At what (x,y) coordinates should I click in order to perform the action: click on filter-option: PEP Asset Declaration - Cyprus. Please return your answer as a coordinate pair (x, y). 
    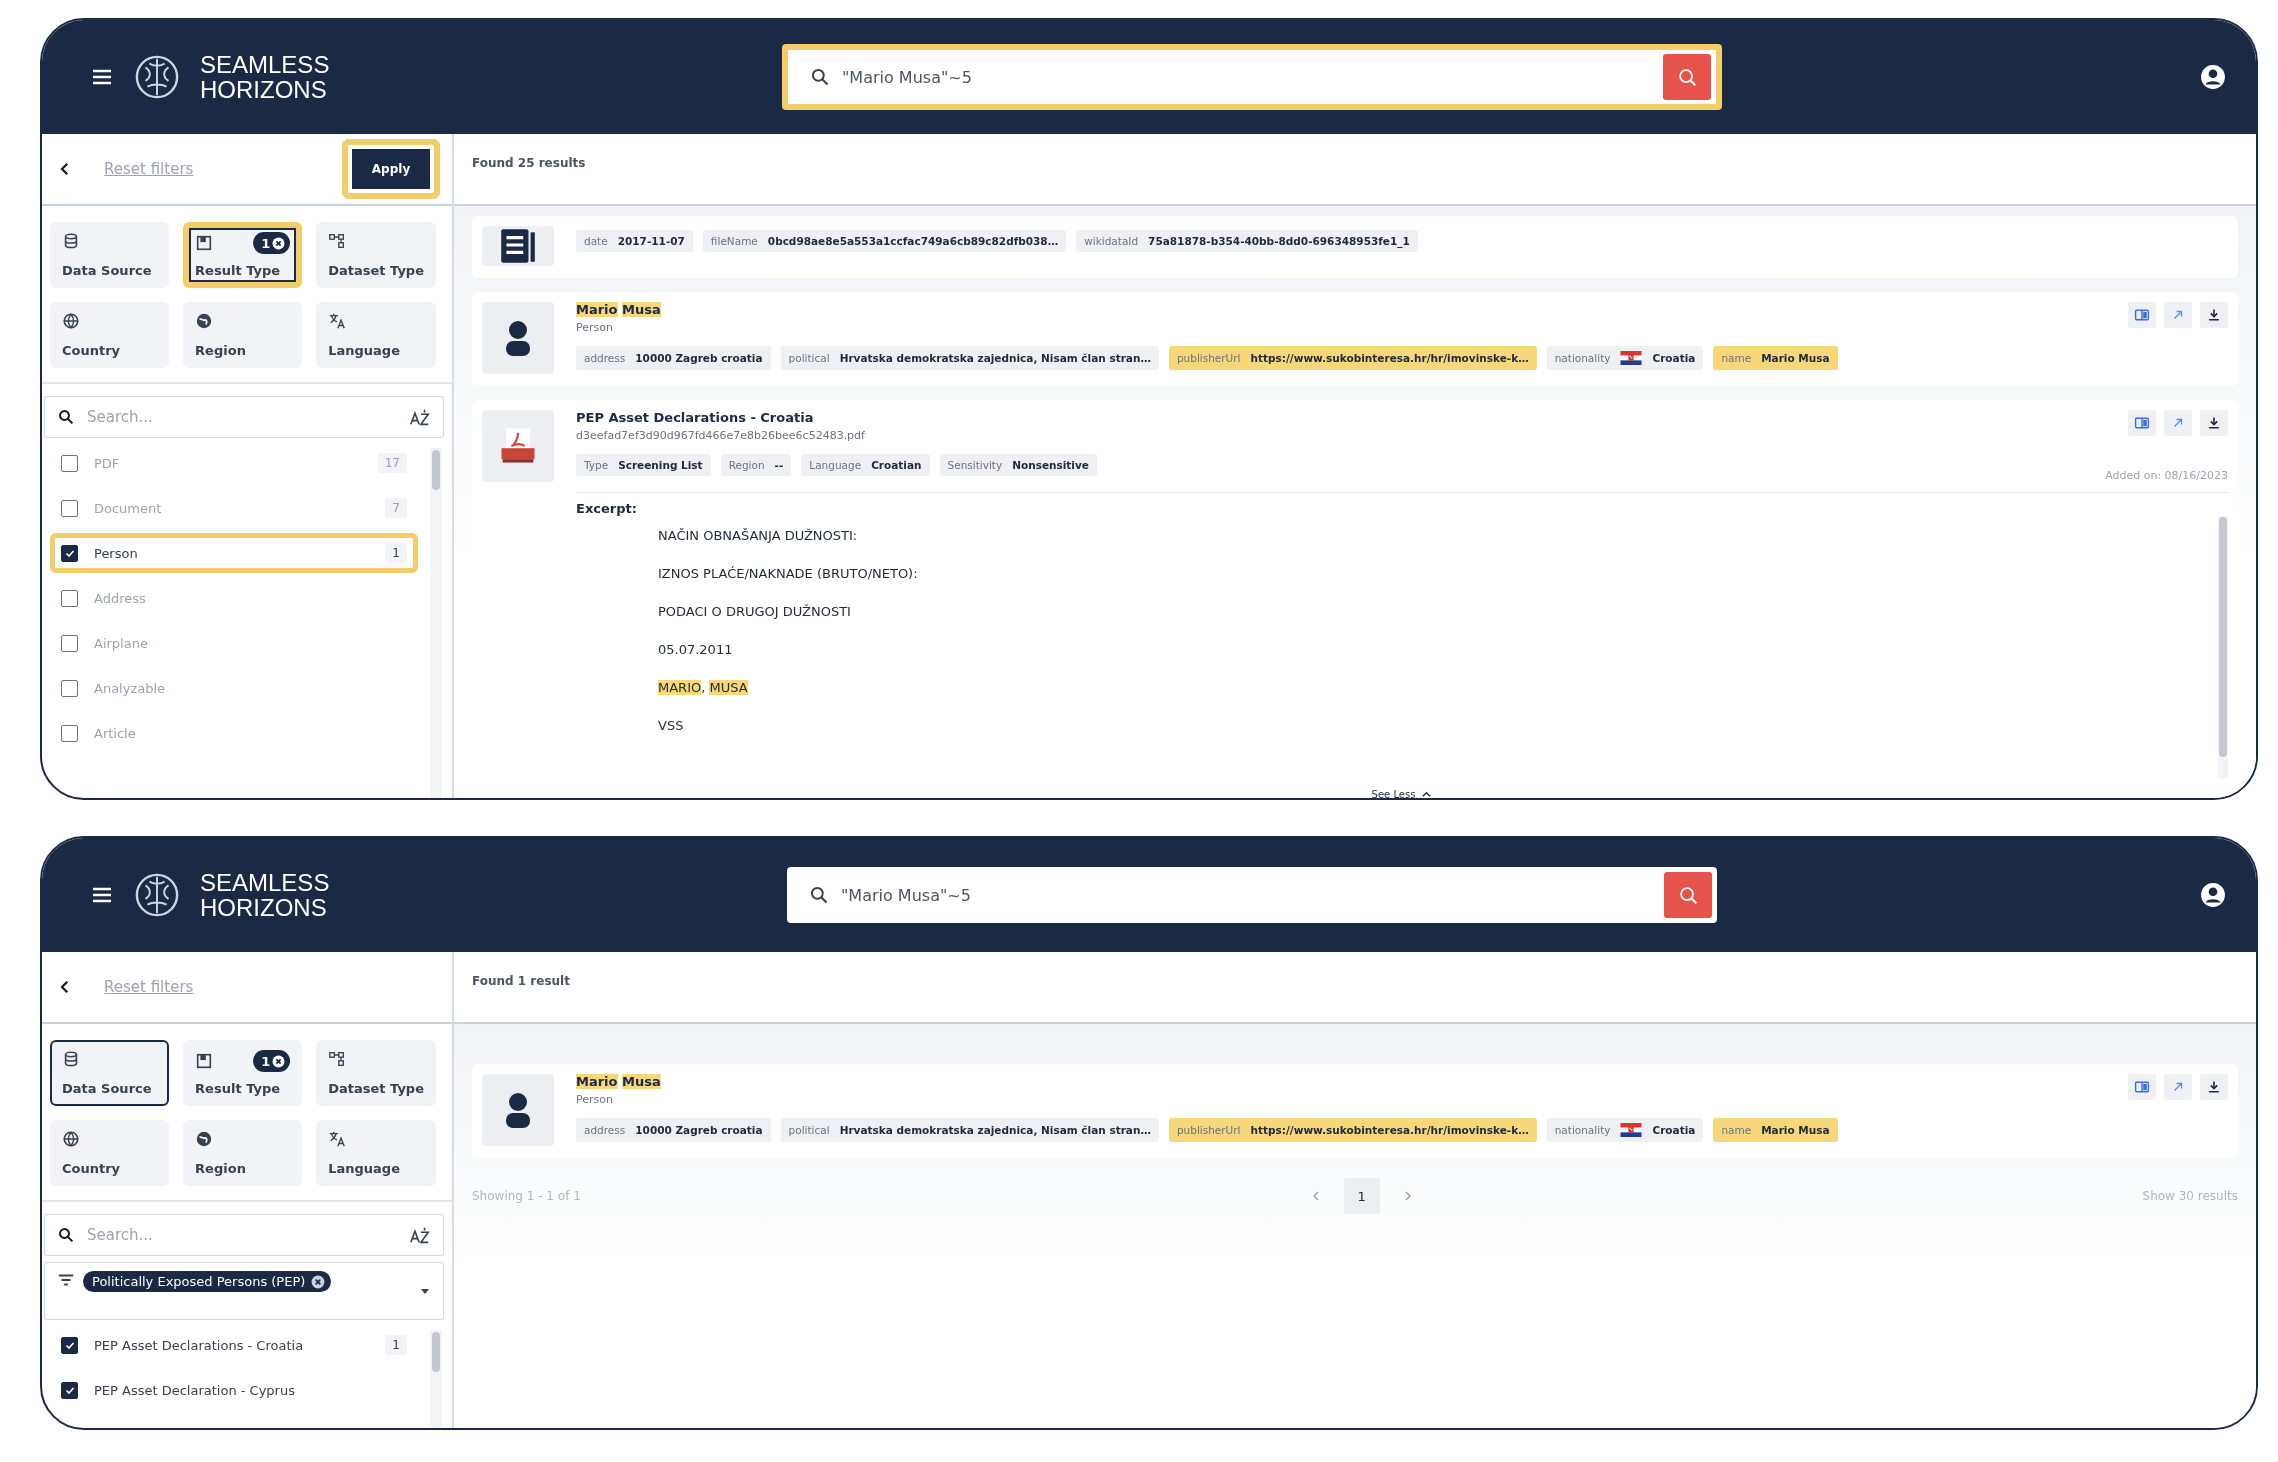
    Looking at the image, I should click on (234, 1390).